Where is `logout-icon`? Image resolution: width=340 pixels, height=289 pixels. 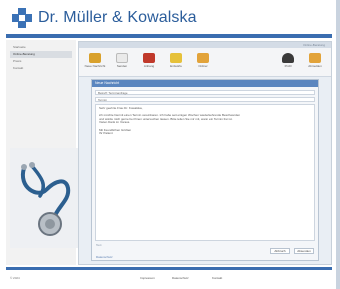
logout-icon is located at coordinates (315, 58).